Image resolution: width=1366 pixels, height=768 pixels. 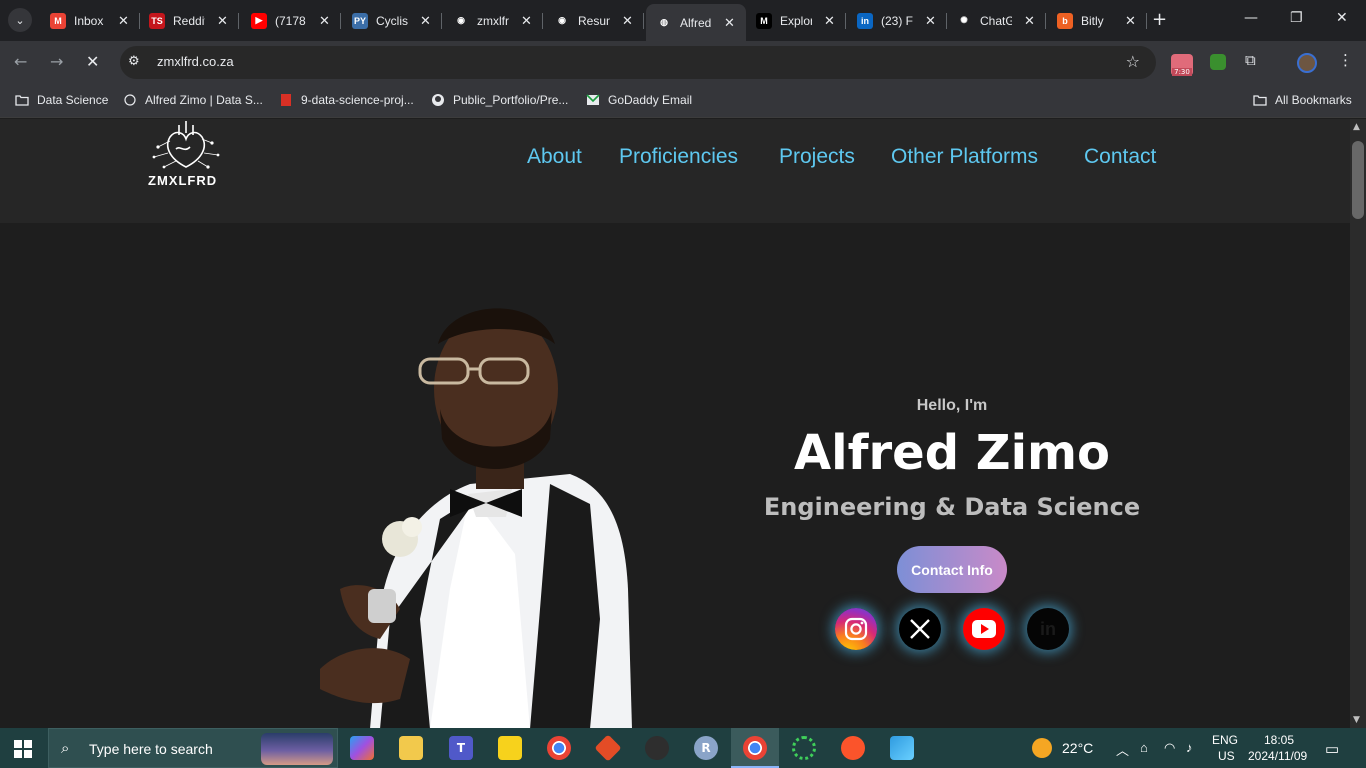 What do you see at coordinates (493, 20) in the screenshot?
I see `tab-4: ◉ zmxlfrd ✕` at bounding box center [493, 20].